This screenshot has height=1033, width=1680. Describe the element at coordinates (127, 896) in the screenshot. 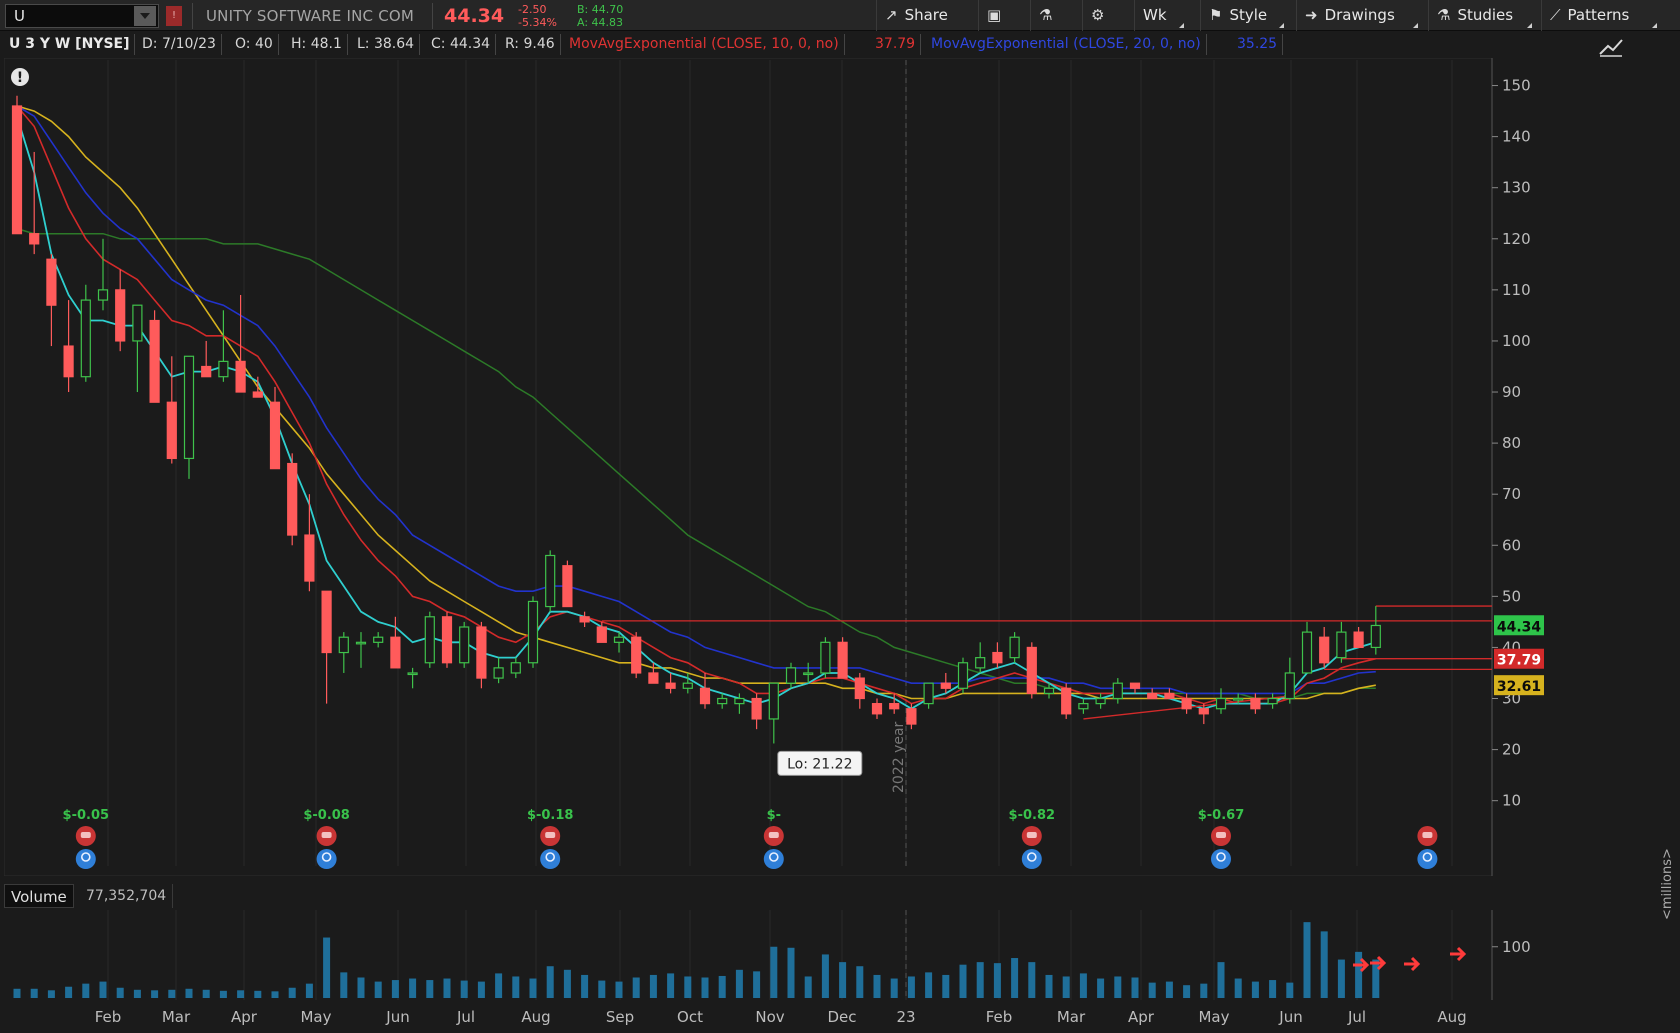

I see `volume-value: 77,352,704` at that location.